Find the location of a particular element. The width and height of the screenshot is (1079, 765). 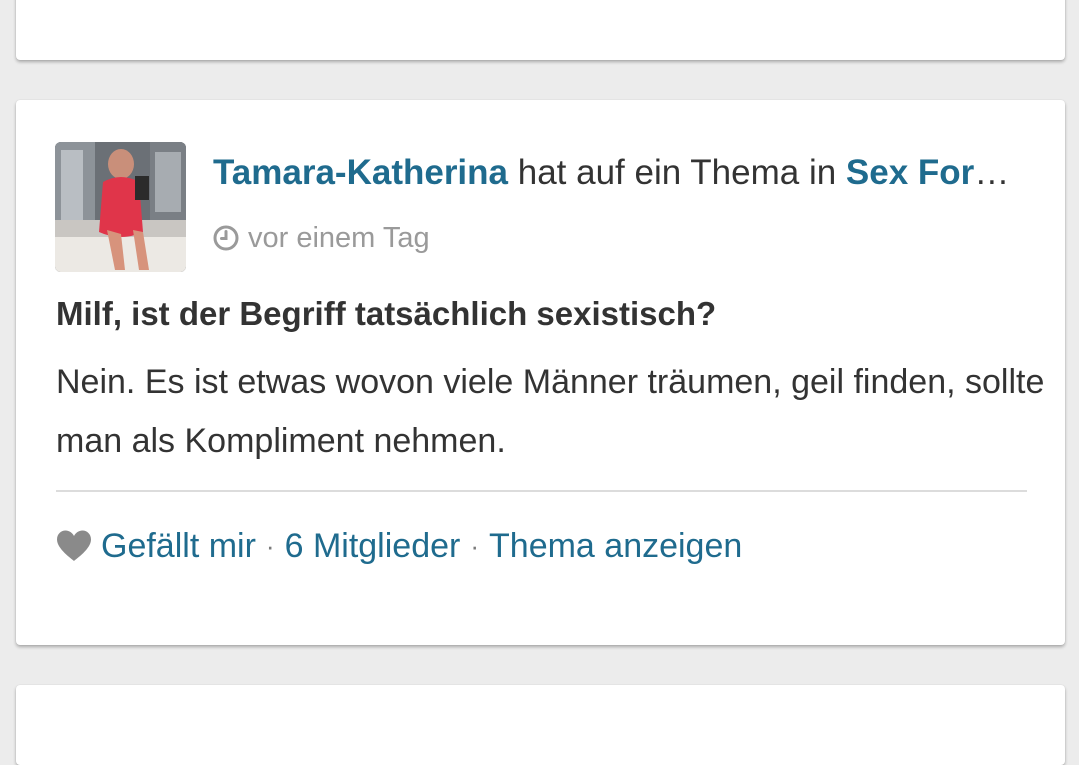

forum-link: Sex Forum is located at coordinates (935, 172).